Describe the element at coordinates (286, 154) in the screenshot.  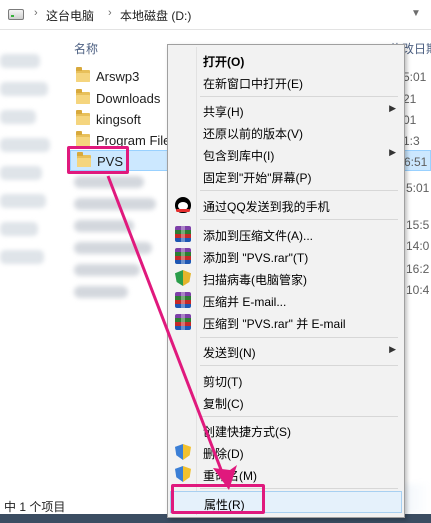
I see `menu-item-include-in-library: 包含到库中(I) ▶` at that location.